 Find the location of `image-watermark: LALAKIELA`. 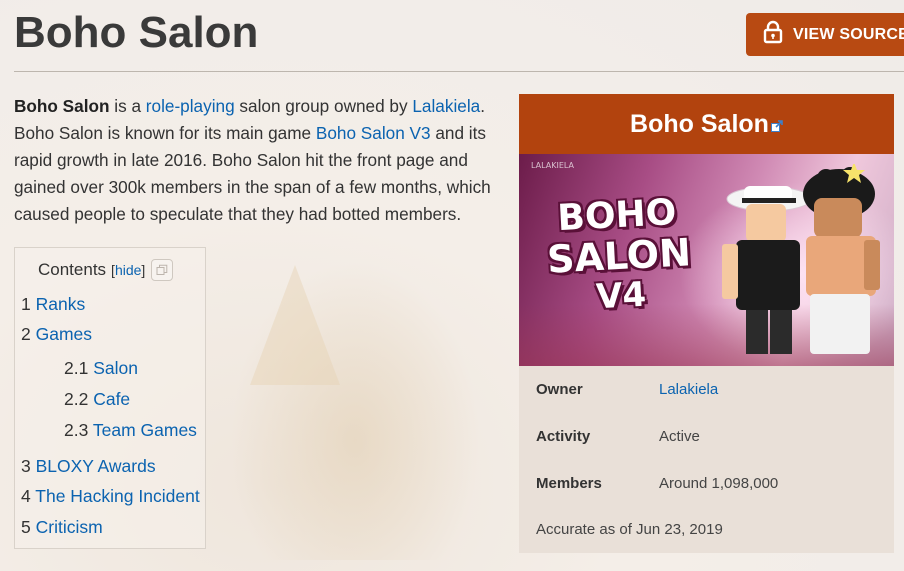

image-watermark: LALAKIELA is located at coordinates (552, 165).